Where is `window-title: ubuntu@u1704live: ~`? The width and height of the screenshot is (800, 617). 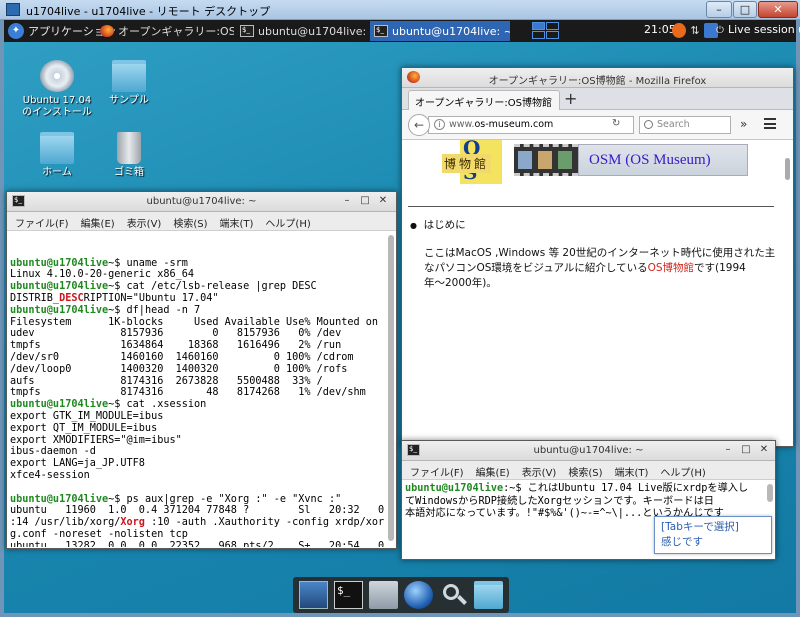
window-title: ubuntu@u1704live: ~ is located at coordinates (201, 201).